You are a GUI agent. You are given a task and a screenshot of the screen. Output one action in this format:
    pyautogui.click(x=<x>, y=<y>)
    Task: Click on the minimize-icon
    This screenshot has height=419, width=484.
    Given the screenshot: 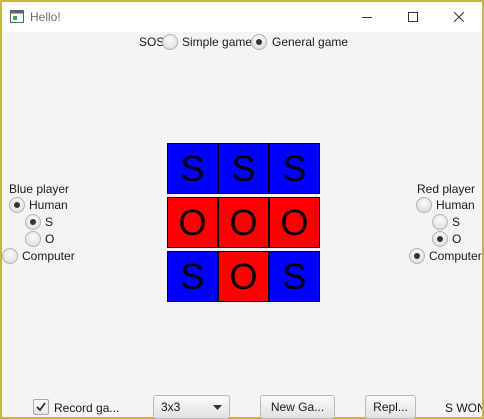 What is the action you would take?
    pyautogui.click(x=367, y=17)
    